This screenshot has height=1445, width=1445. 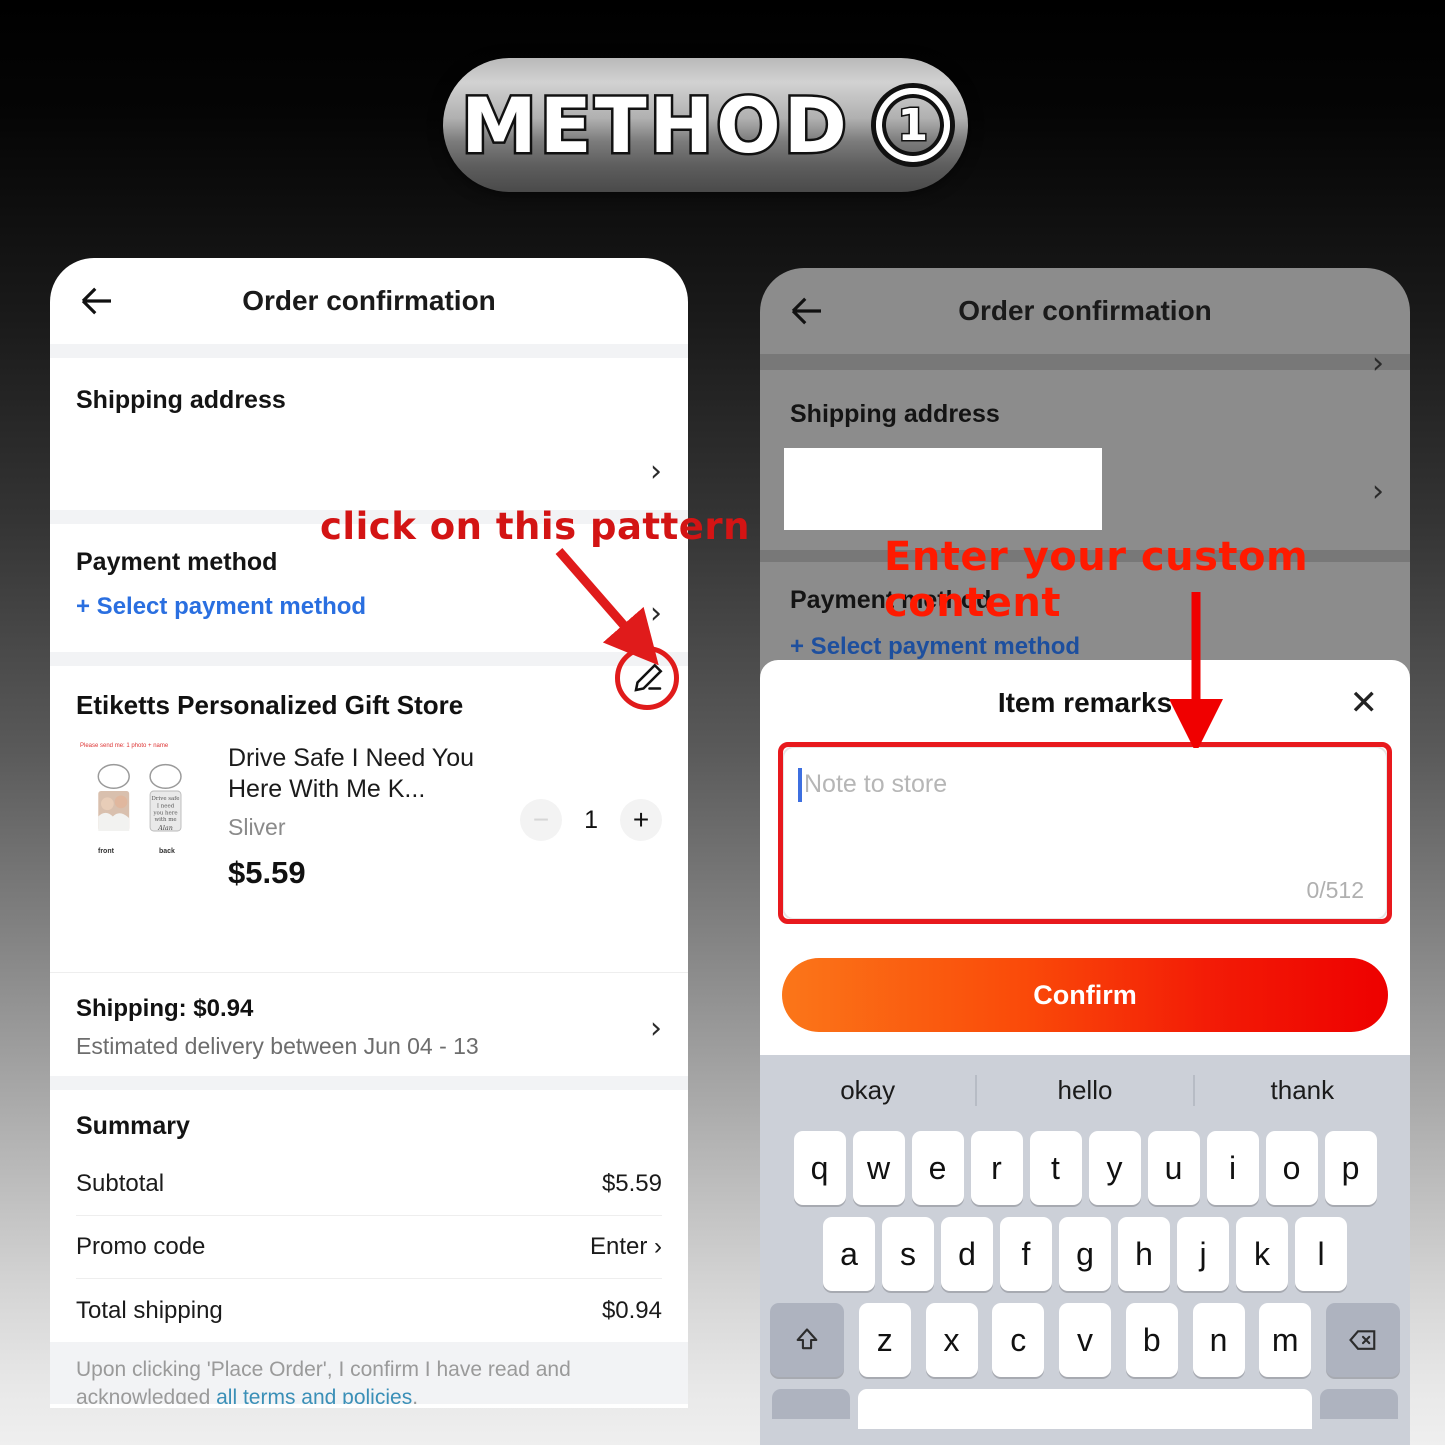 I want to click on summary-row-subtotal: Subtotal $5.59, so click(x=369, y=1184).